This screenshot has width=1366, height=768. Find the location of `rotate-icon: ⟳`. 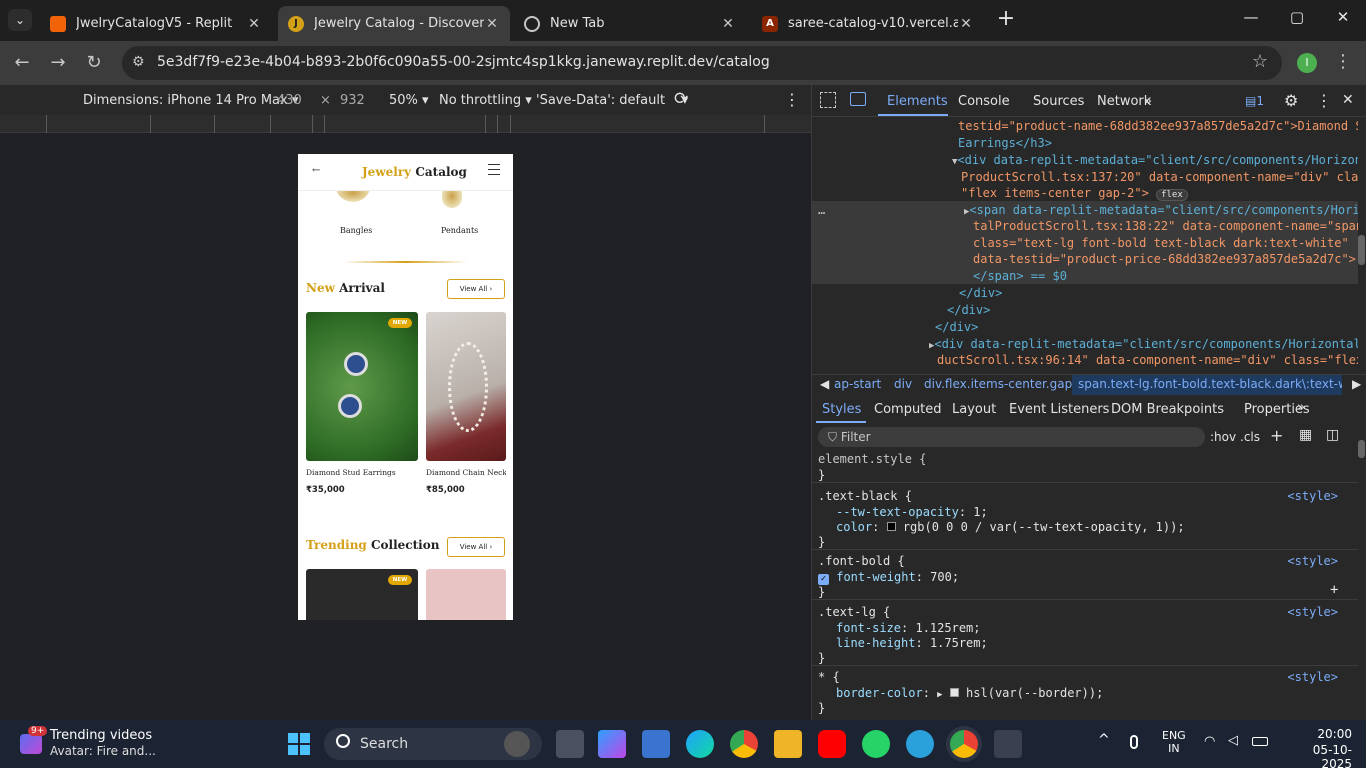

rotate-icon: ⟳ is located at coordinates (681, 99).